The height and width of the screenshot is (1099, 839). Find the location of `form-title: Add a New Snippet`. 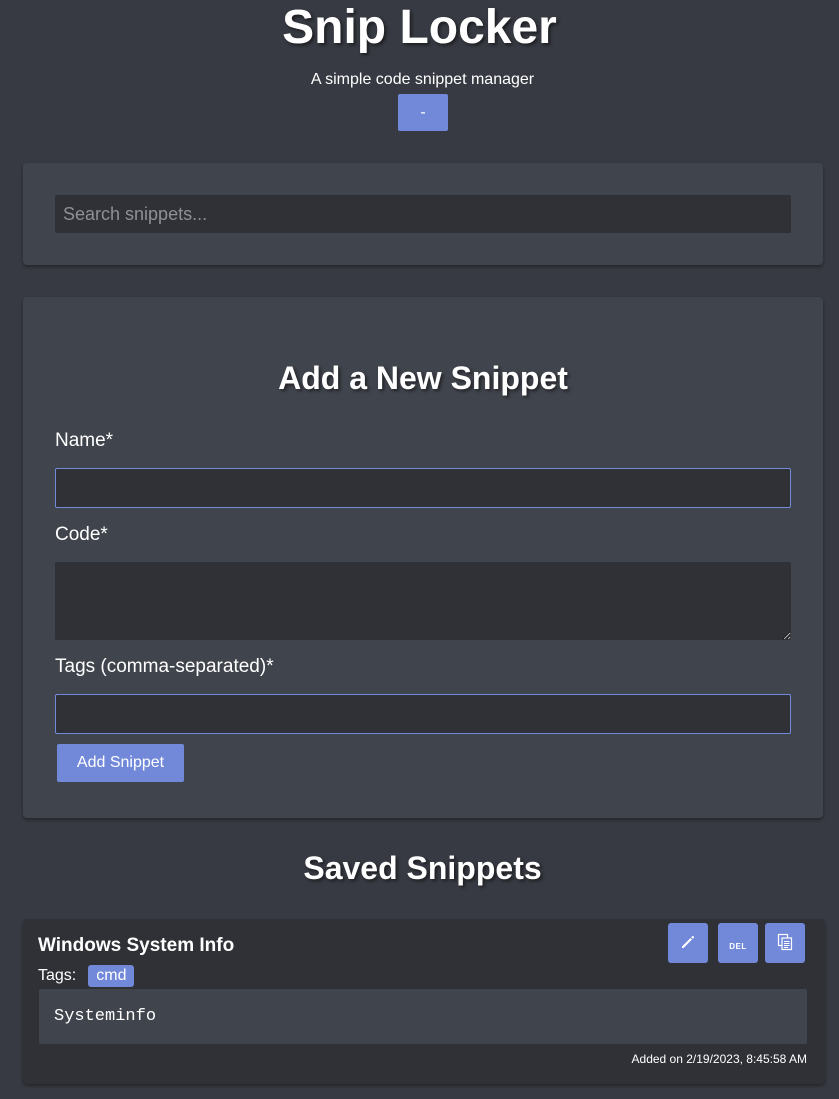

form-title: Add a New Snippet is located at coordinates (423, 378).